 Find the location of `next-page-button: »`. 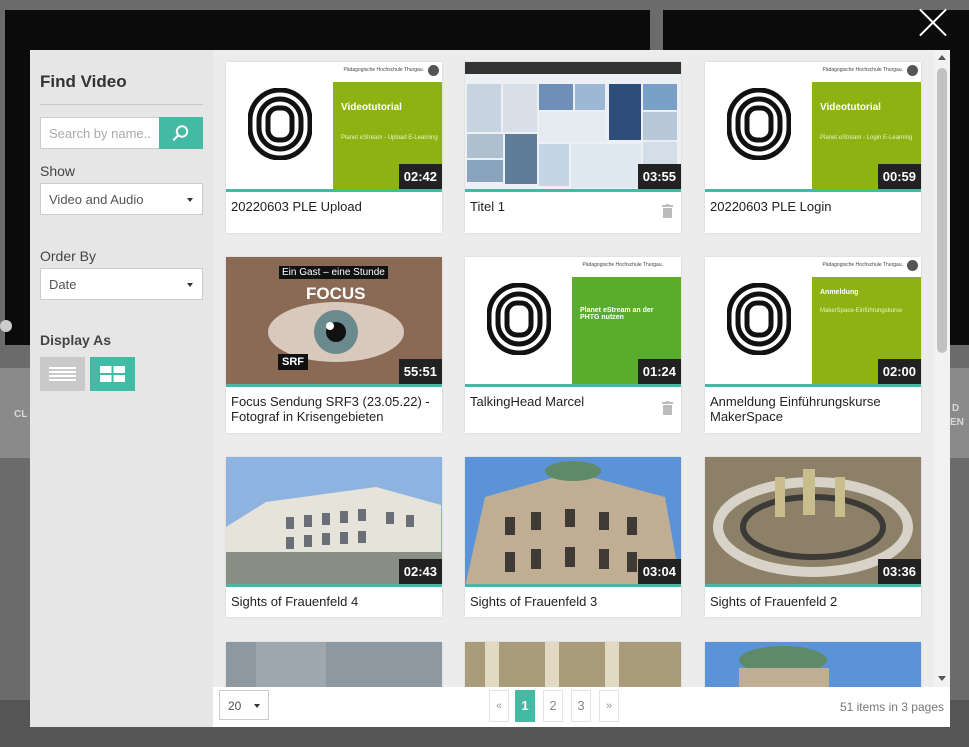

next-page-button: » is located at coordinates (609, 706).